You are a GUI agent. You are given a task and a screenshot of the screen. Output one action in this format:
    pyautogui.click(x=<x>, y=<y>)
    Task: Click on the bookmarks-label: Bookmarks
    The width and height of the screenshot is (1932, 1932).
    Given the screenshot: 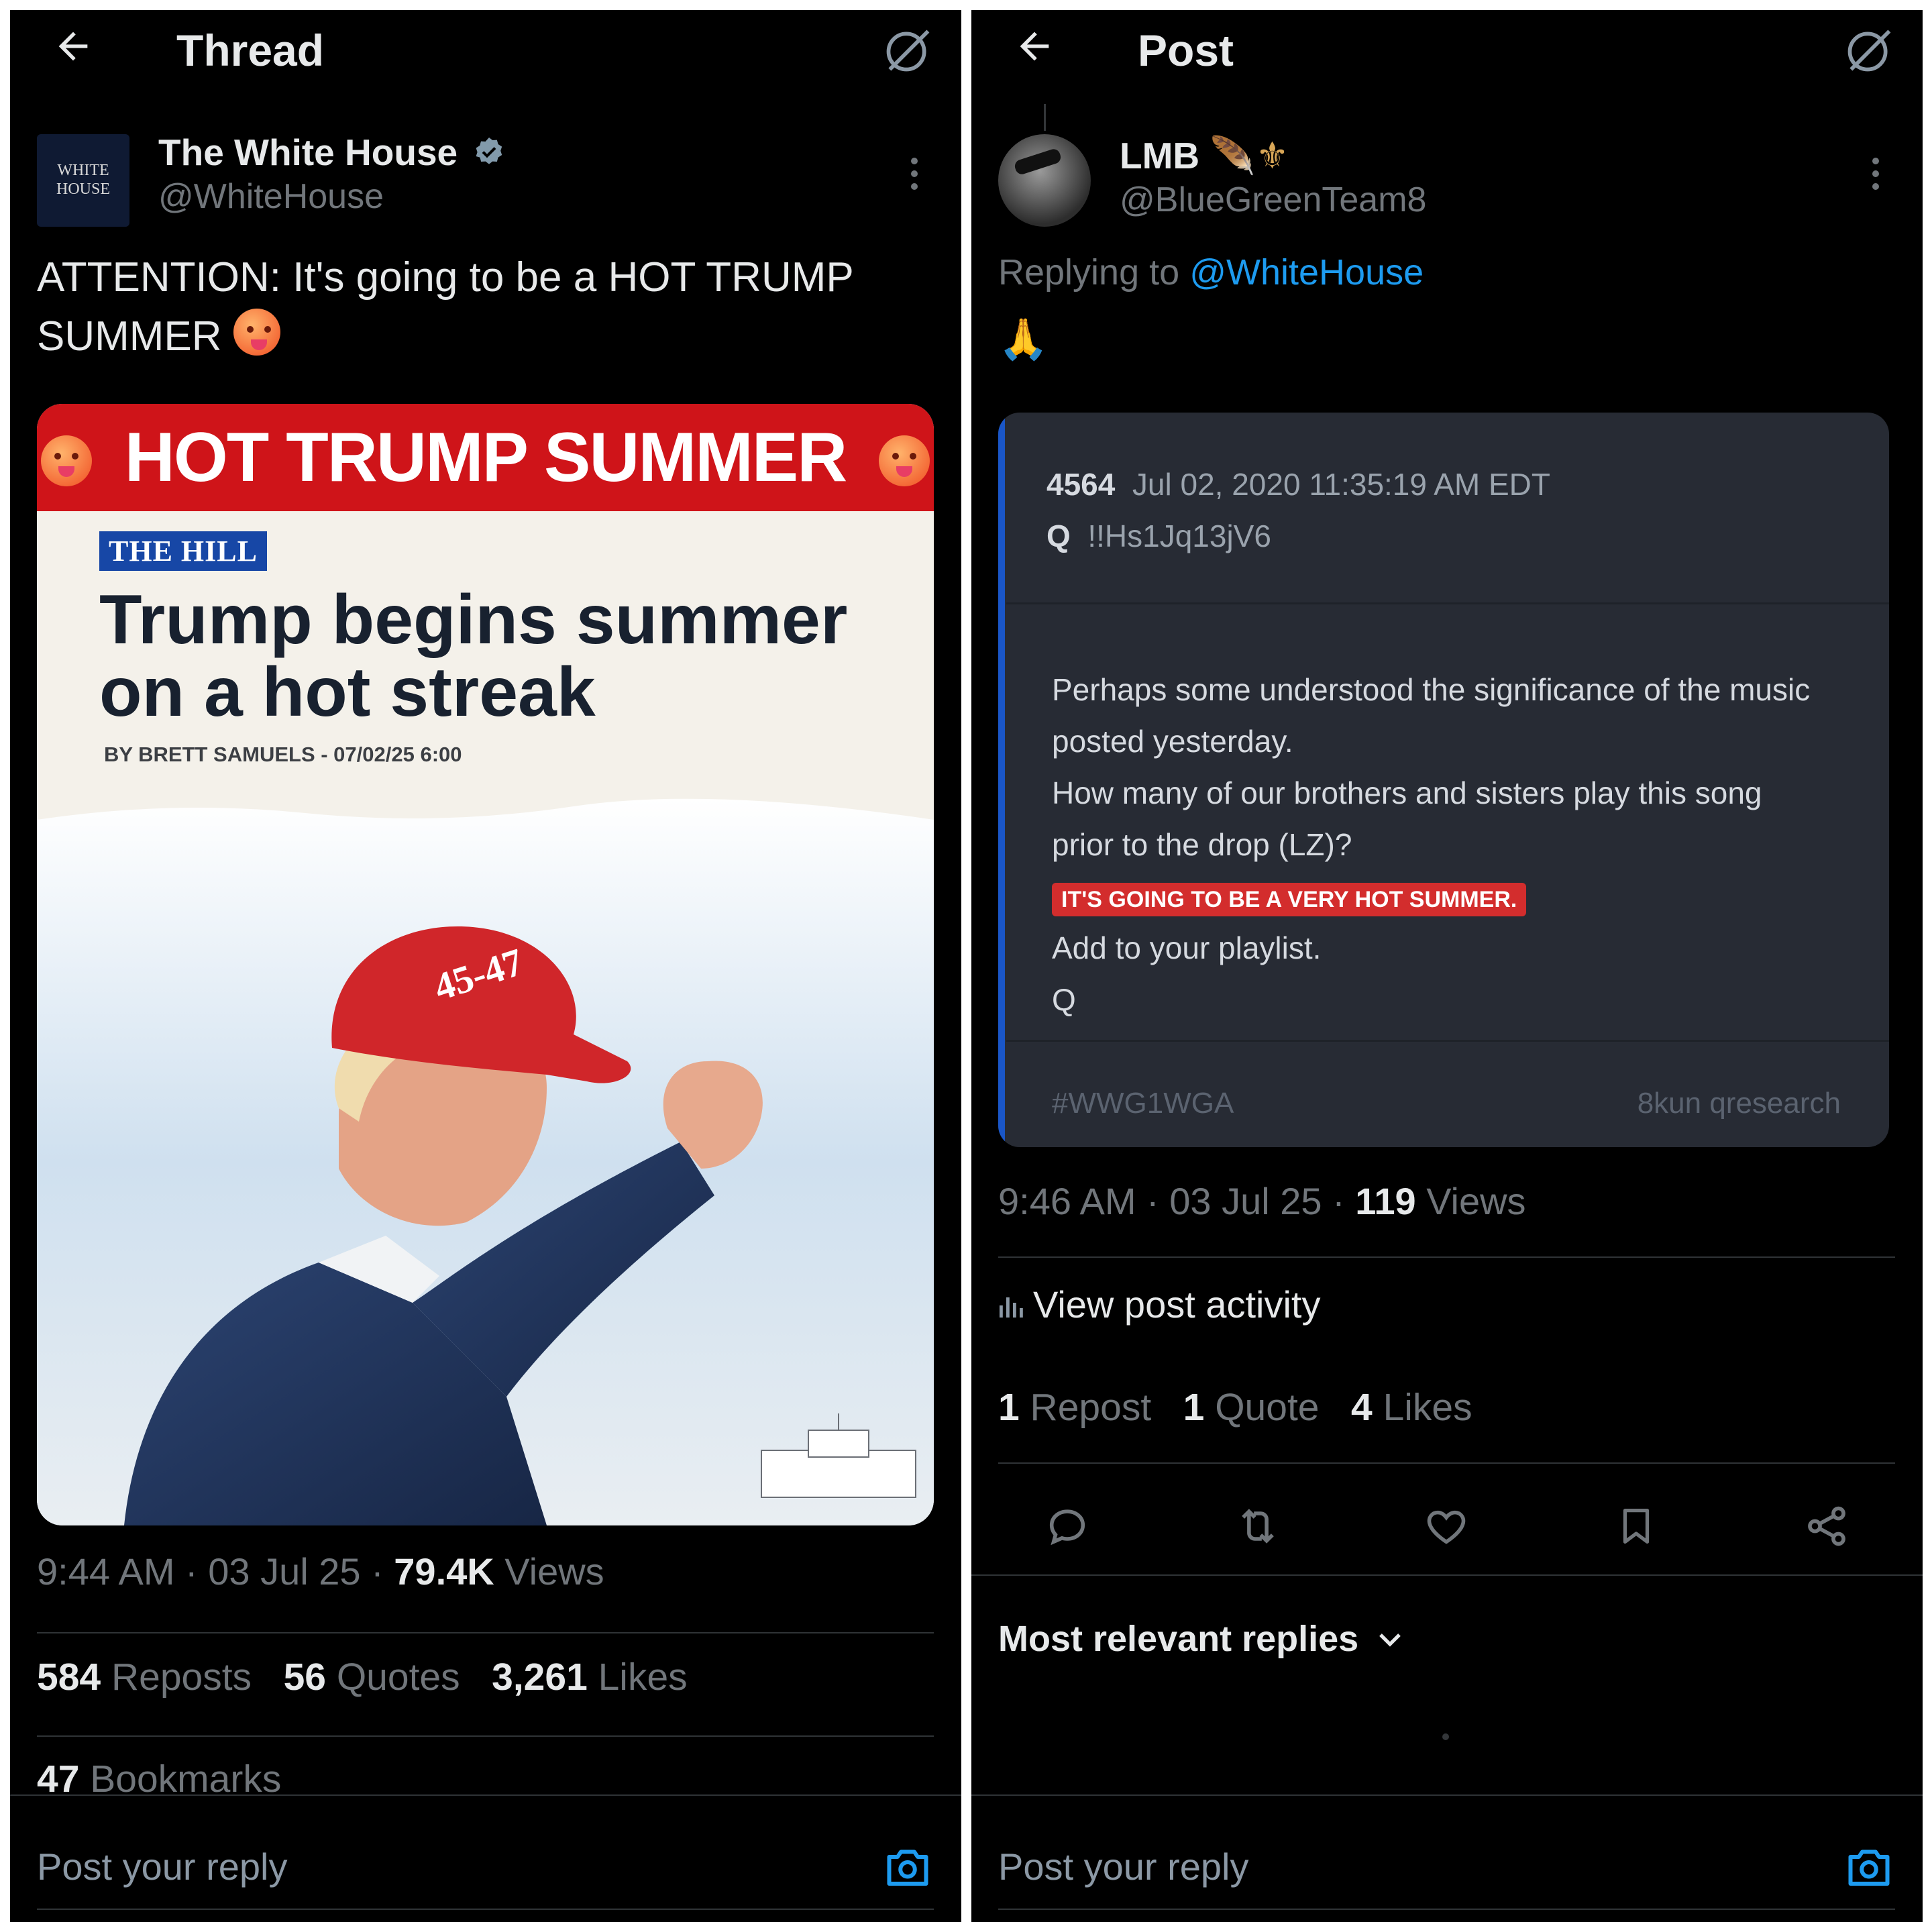 What is the action you would take?
    pyautogui.click(x=186, y=1776)
    